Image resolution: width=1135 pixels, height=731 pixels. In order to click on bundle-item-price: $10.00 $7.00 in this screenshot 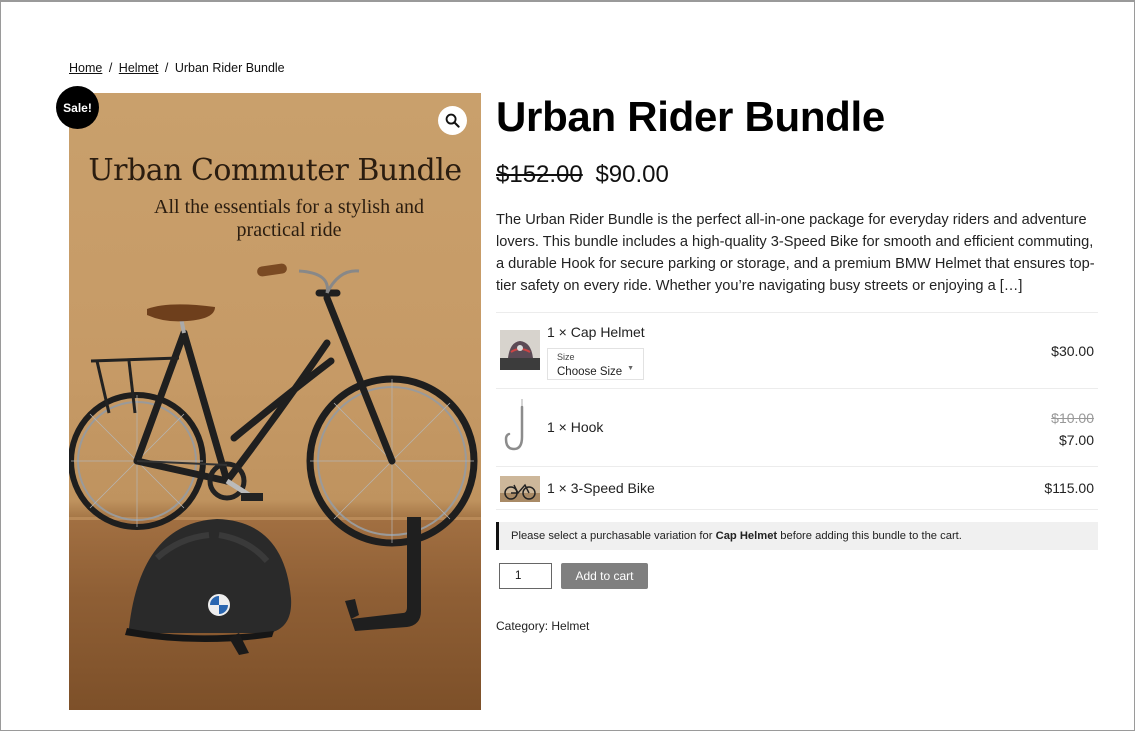, I will do `click(1072, 429)`.